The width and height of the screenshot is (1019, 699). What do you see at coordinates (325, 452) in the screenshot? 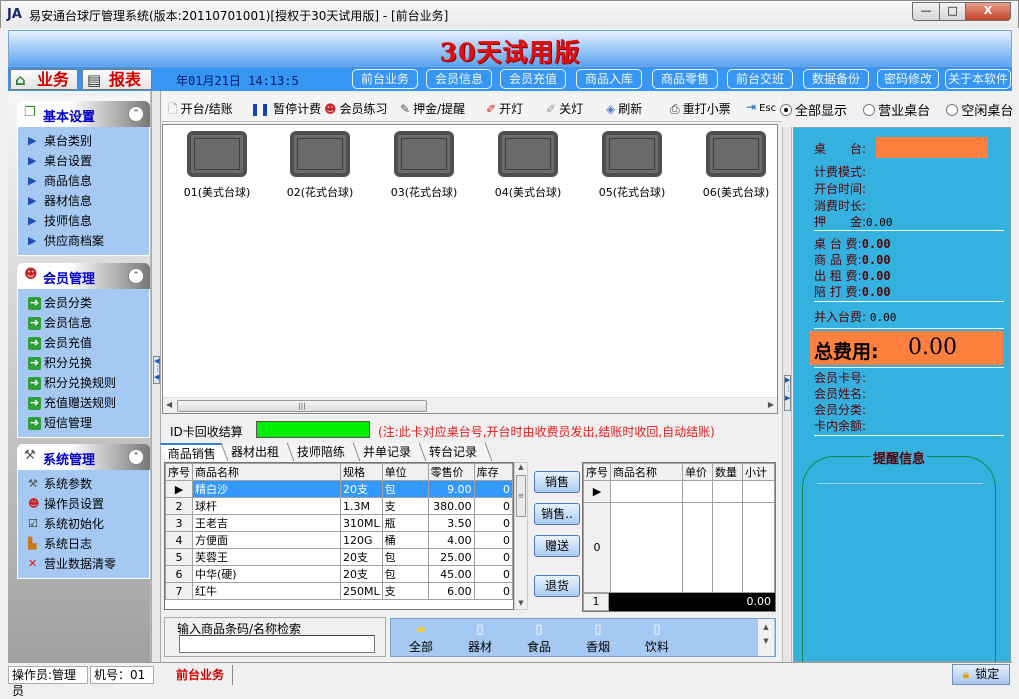
I see `tab-coach: 技师陪练` at bounding box center [325, 452].